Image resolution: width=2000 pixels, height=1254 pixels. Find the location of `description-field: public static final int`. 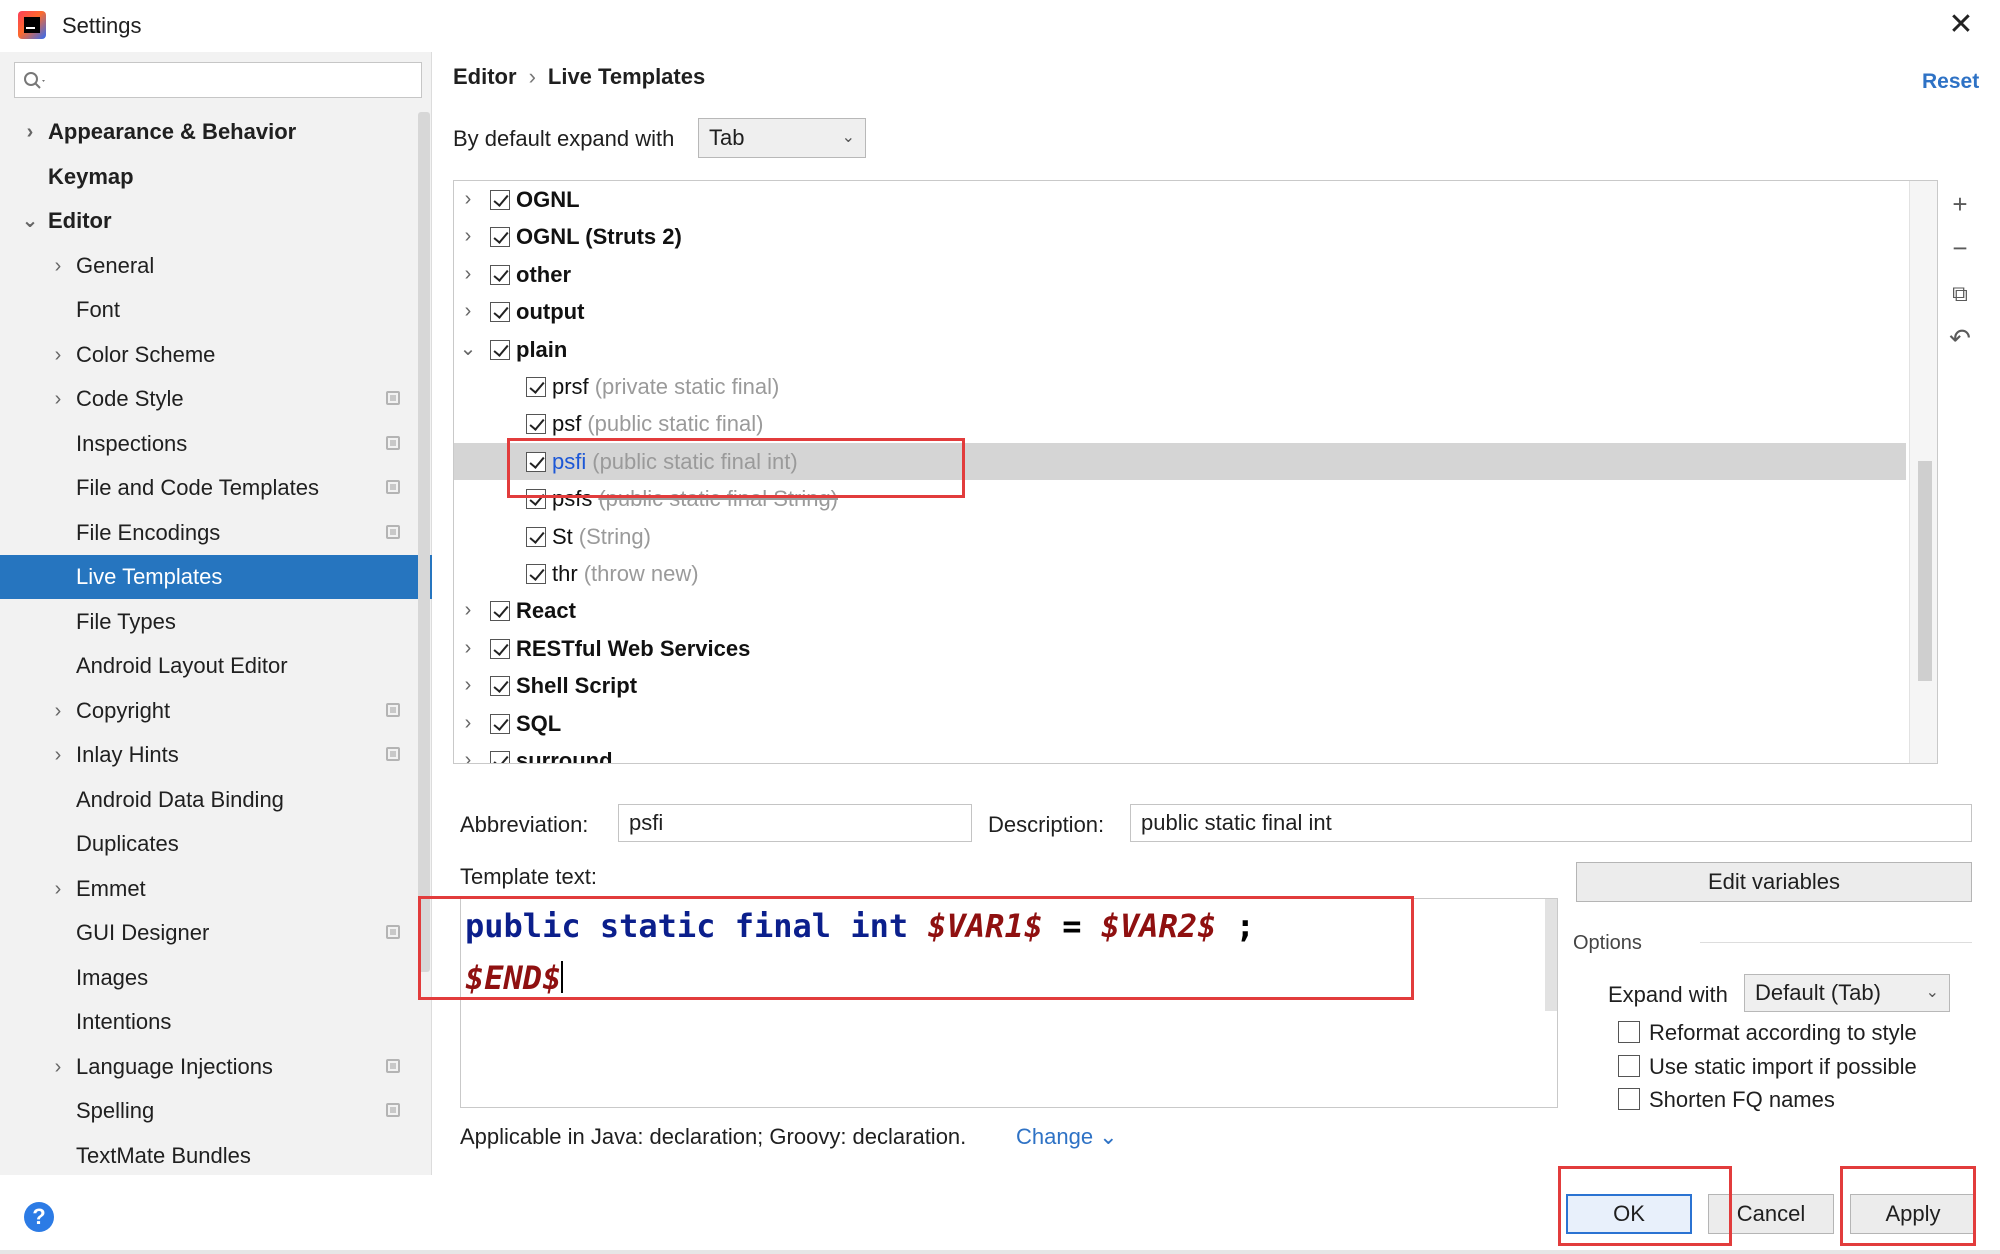

description-field: public static final int is located at coordinates (1551, 823).